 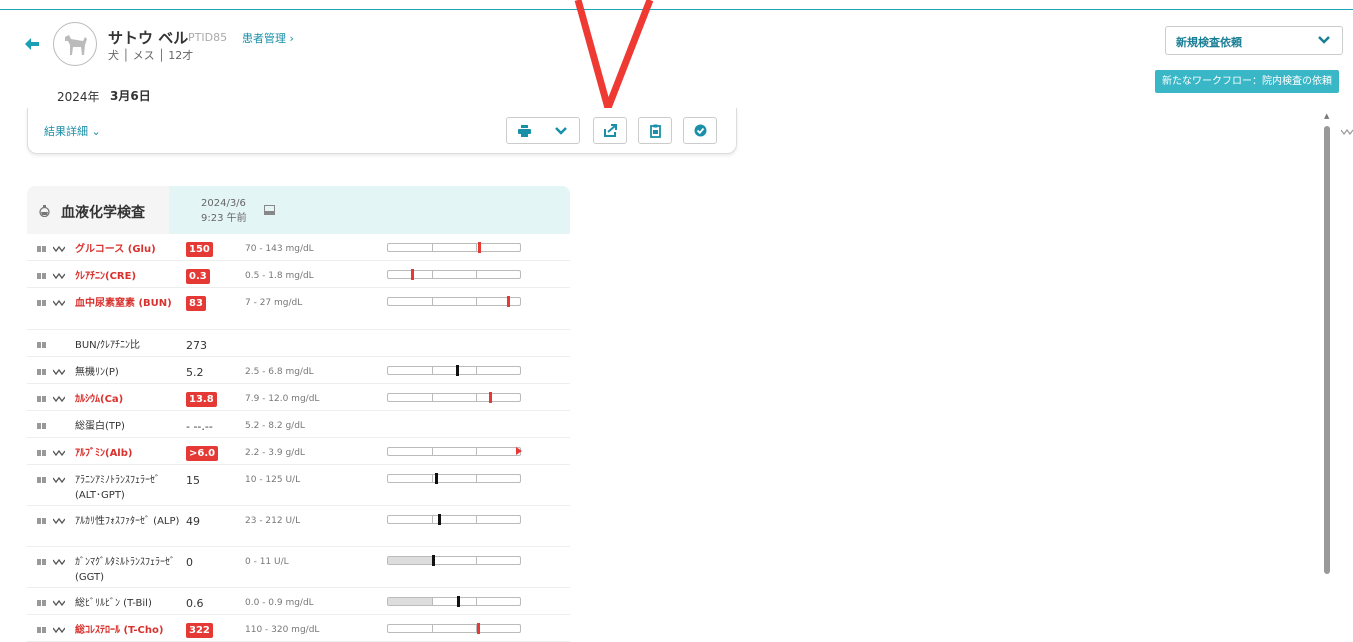 What do you see at coordinates (610, 130) in the screenshot?
I see `share-button` at bounding box center [610, 130].